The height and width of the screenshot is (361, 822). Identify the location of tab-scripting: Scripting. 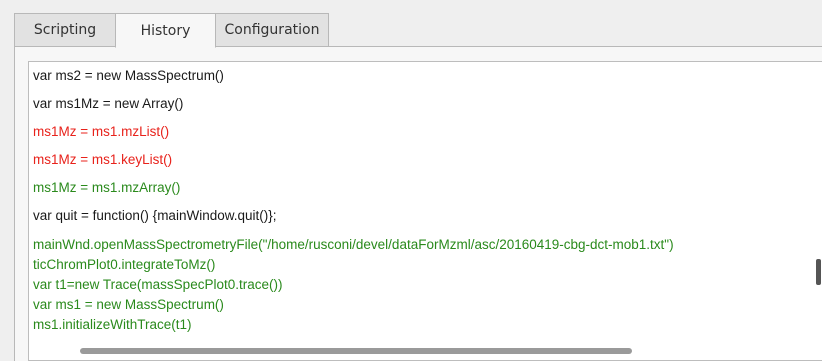
(65, 30).